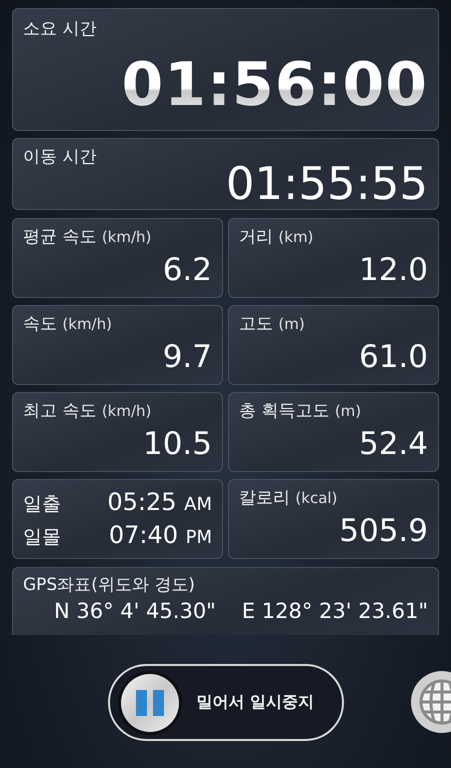 The height and width of the screenshot is (768, 451). Describe the element at coordinates (272, 324) in the screenshot. I see `stat-label: 고도 (m)` at that location.